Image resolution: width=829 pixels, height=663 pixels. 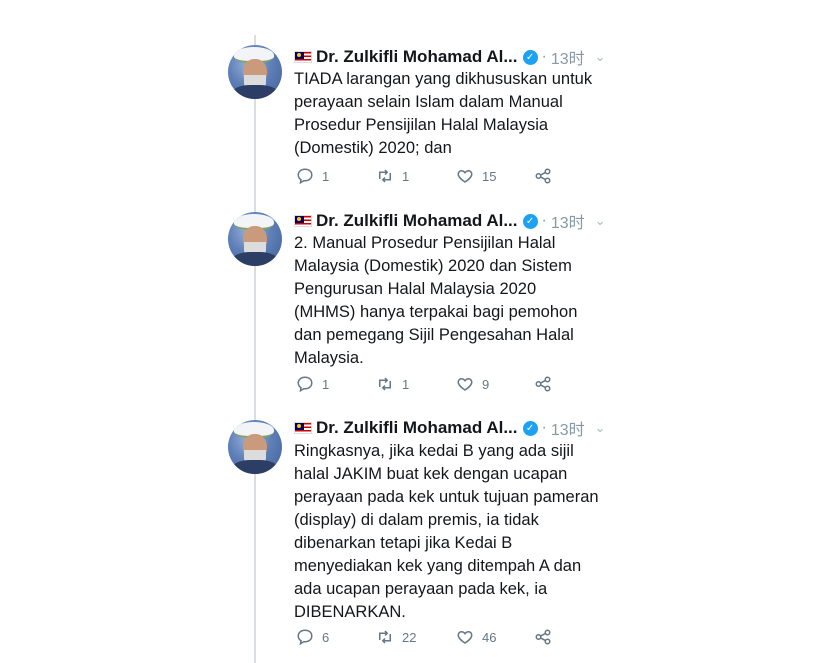 I want to click on tweet-text-line: halal JAKIM buat kek dengan ucapan, so click(x=431, y=474).